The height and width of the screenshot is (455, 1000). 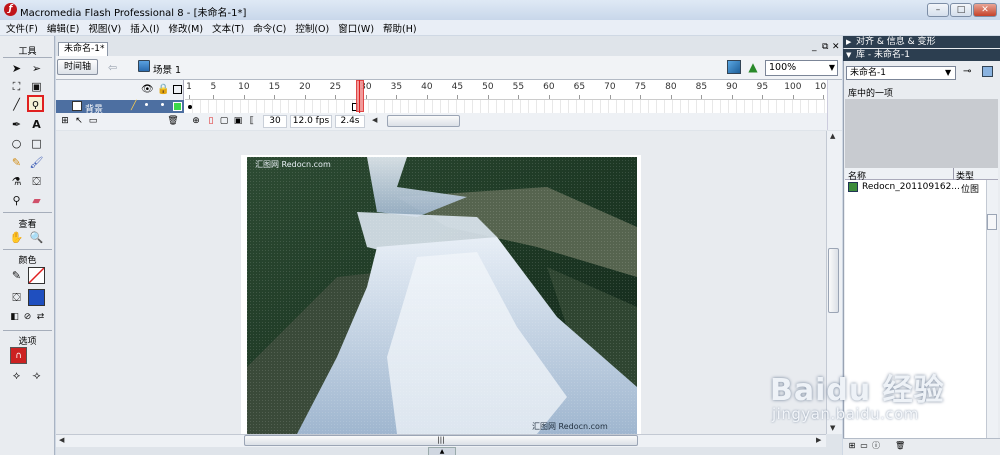 I want to click on center-frame-icon: ⊕, so click(x=196, y=121).